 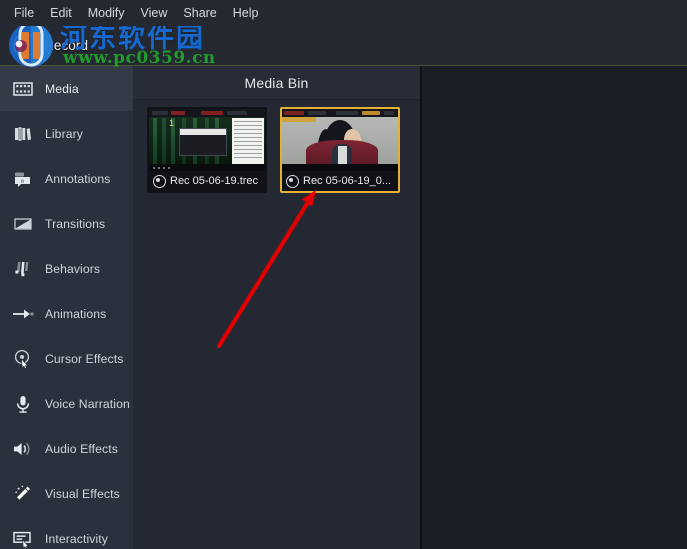 What do you see at coordinates (23, 89) in the screenshot?
I see `film-strip-icon` at bounding box center [23, 89].